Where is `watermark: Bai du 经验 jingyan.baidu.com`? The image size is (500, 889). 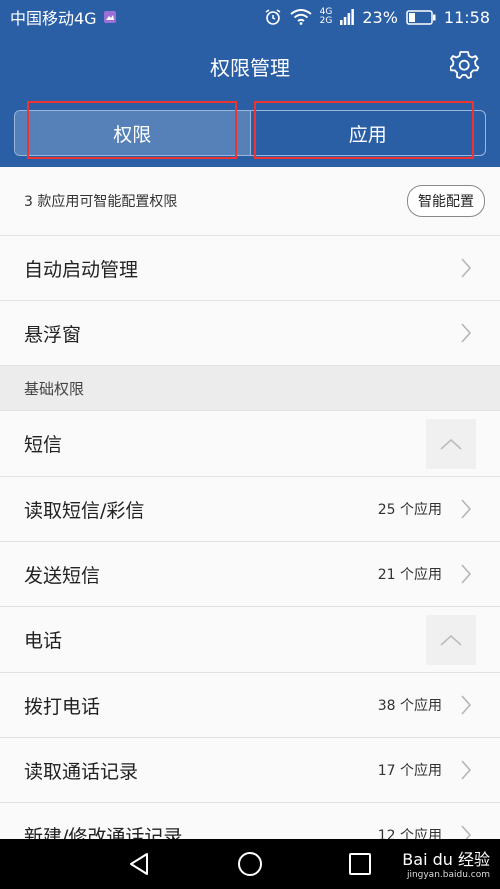
watermark: Bai du 经验 jingyan.baidu.com is located at coordinates (446, 863).